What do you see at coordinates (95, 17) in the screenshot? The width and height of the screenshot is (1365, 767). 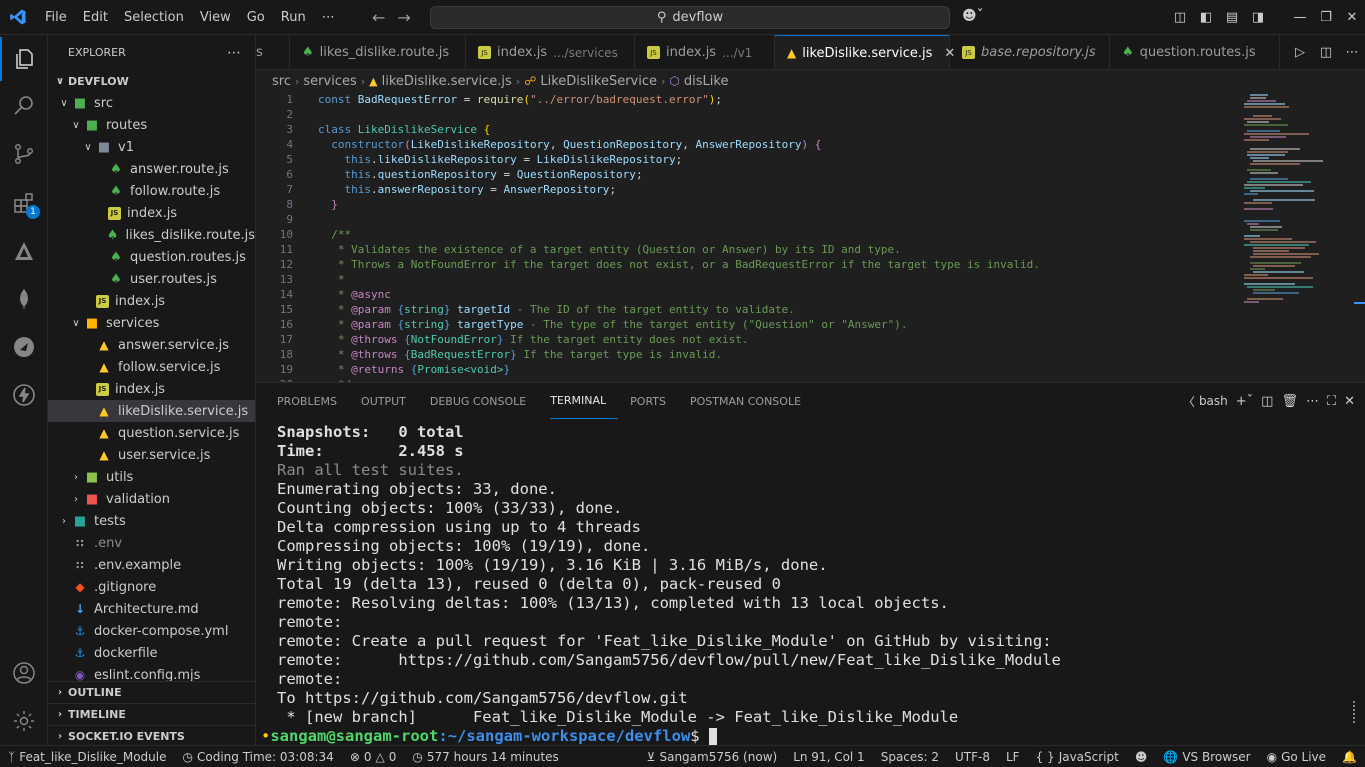 I see `menu-item: Edit` at bounding box center [95, 17].